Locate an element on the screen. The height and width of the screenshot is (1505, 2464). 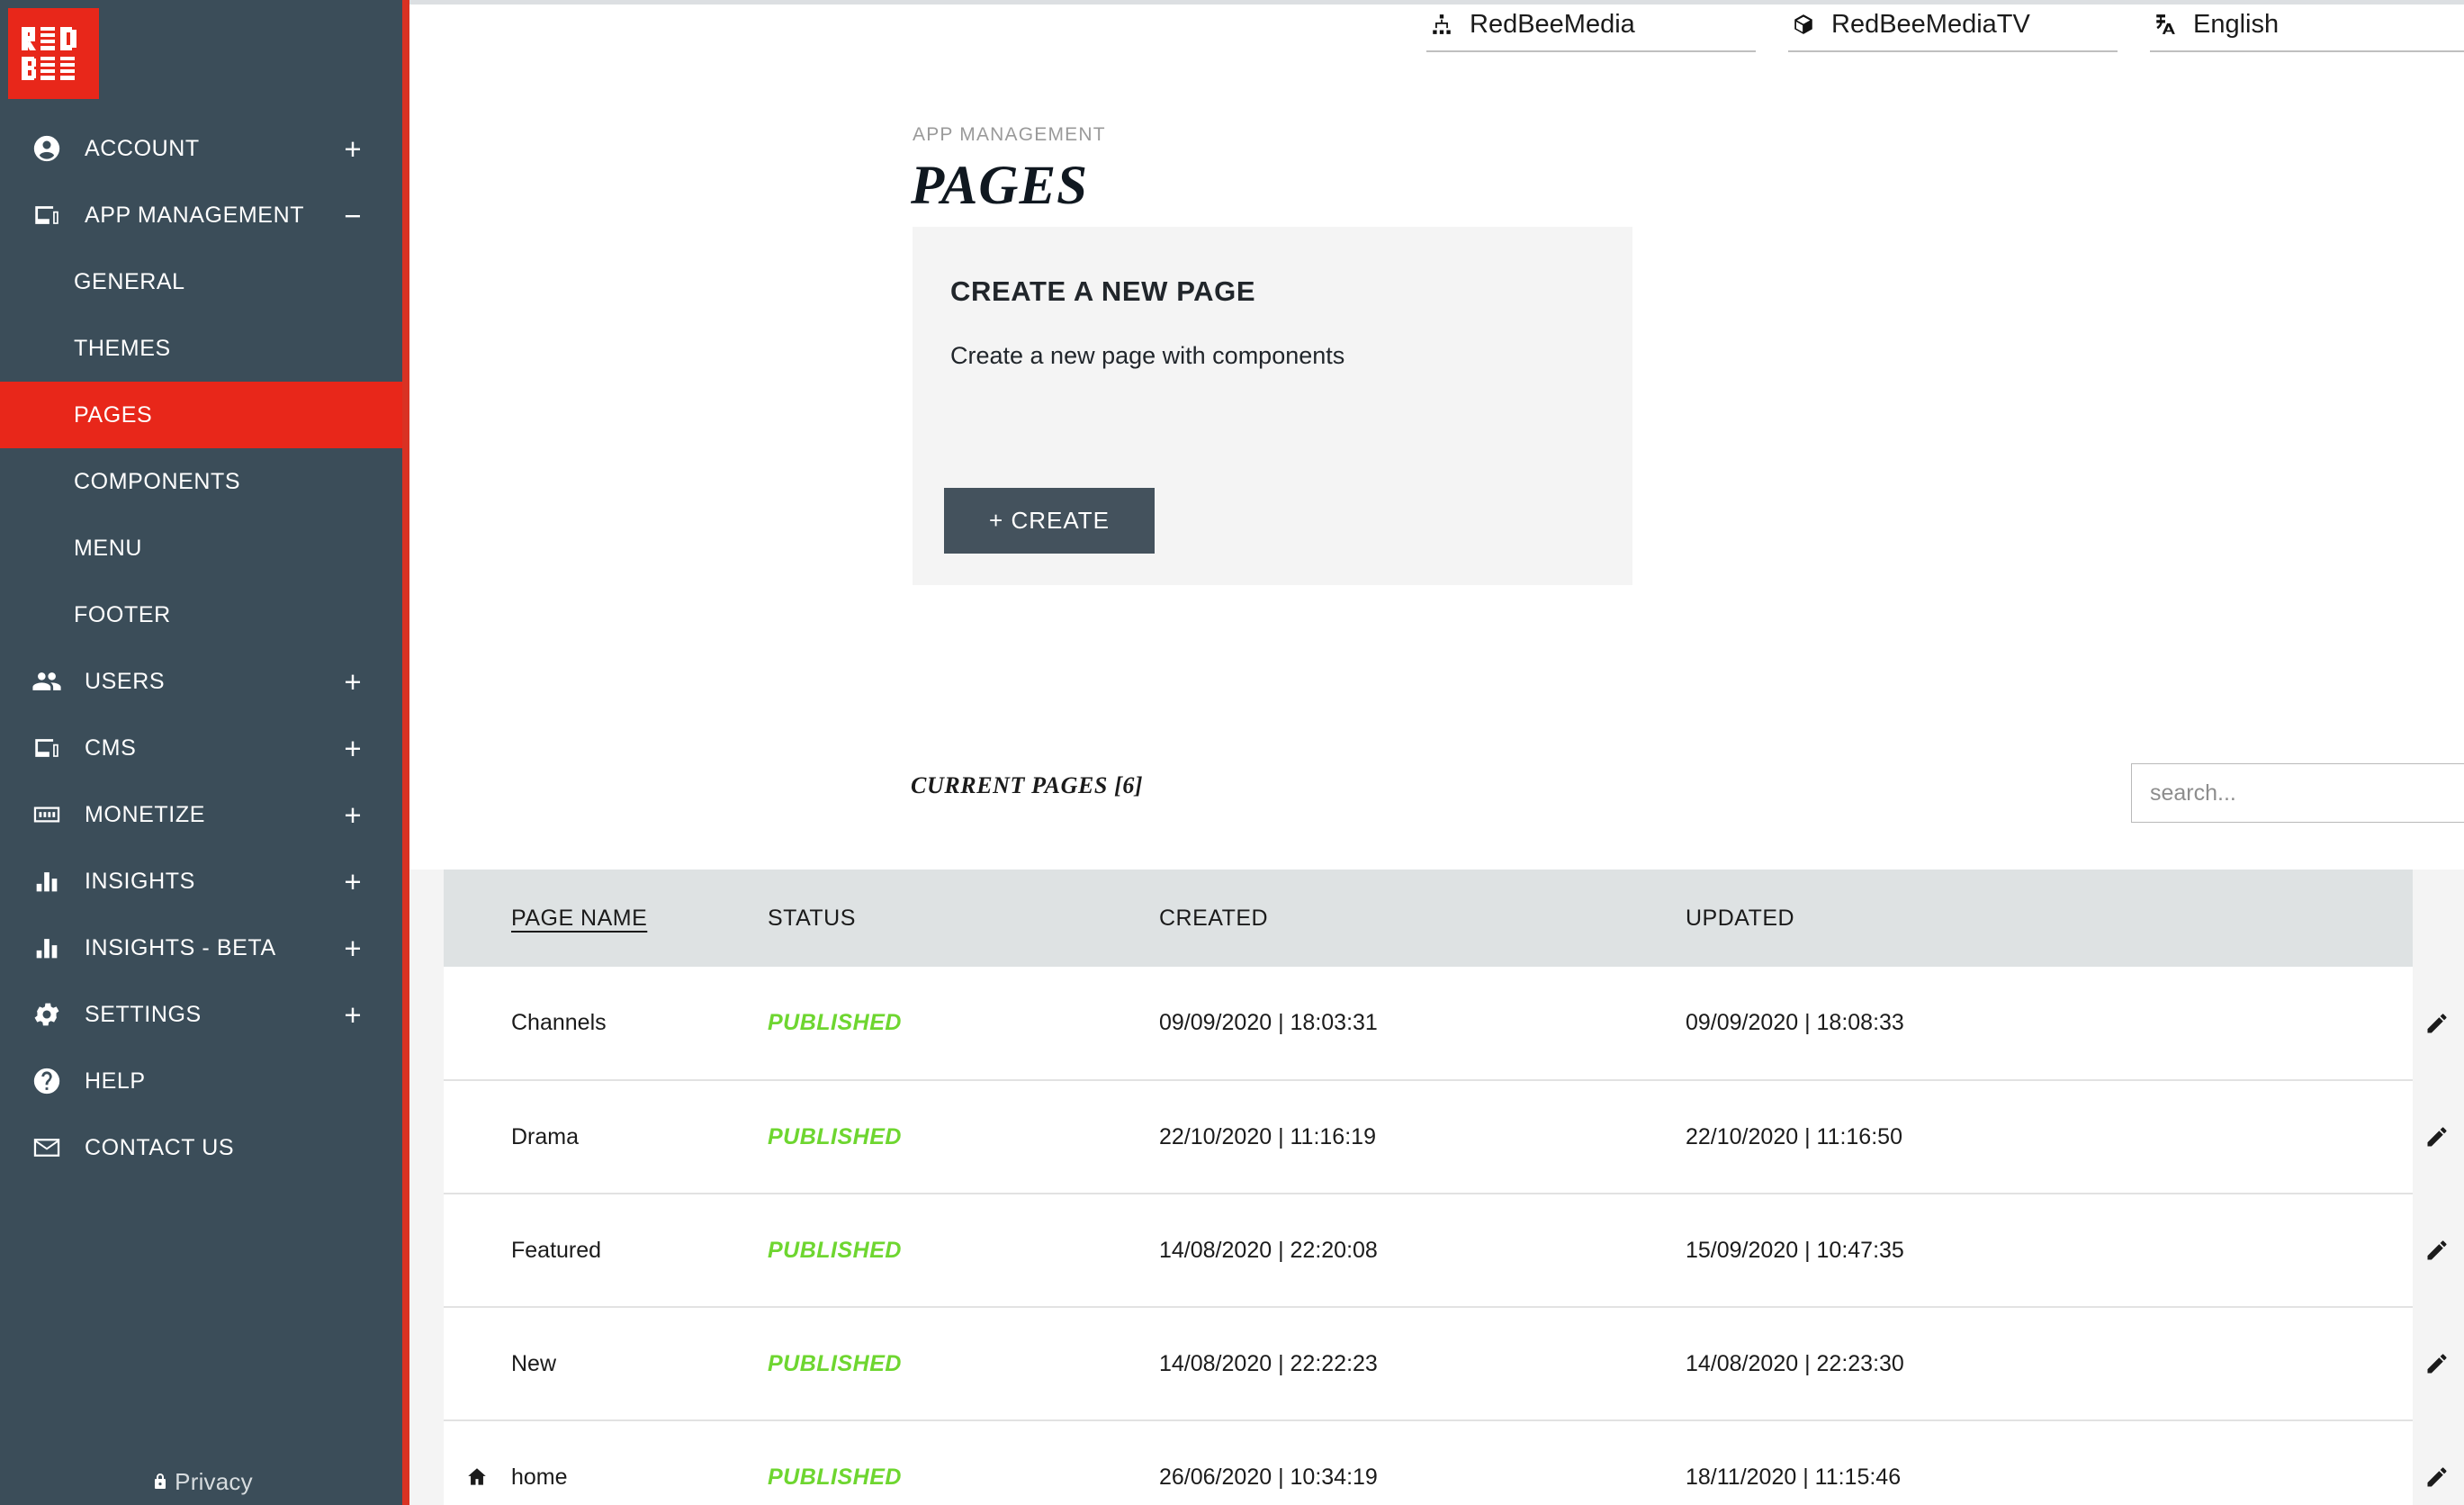
current-pages-label: CURRENT PAGES [6] is located at coordinates (1027, 785).